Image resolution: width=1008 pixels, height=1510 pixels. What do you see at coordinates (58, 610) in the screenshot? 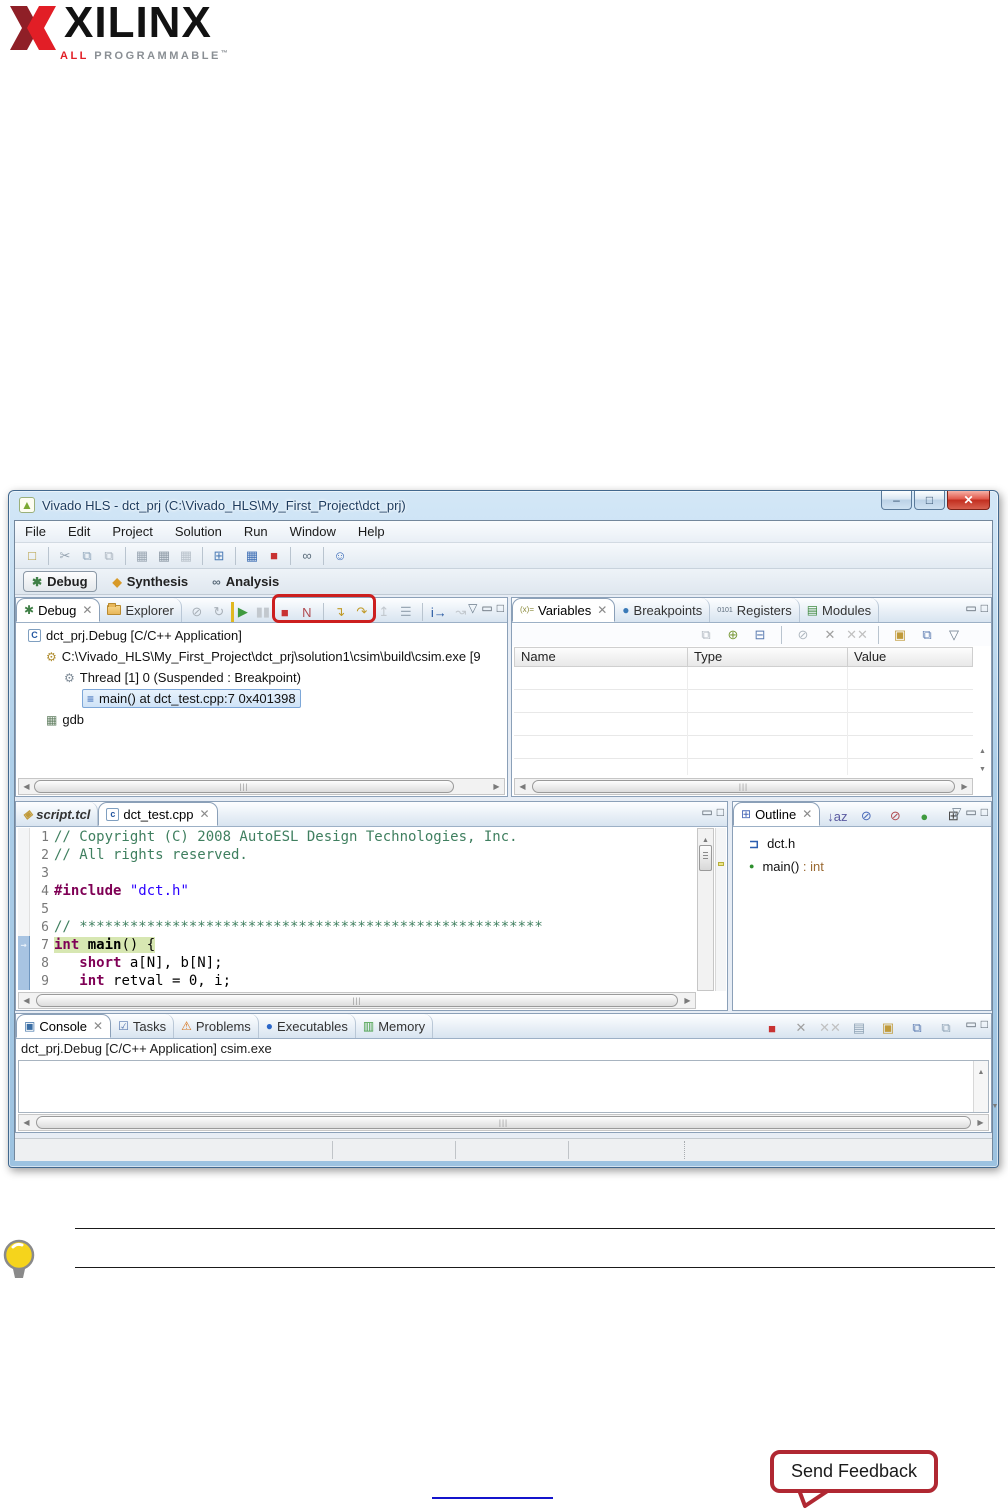
I see `tab-debug: ✱ Debug ✕` at bounding box center [58, 610].